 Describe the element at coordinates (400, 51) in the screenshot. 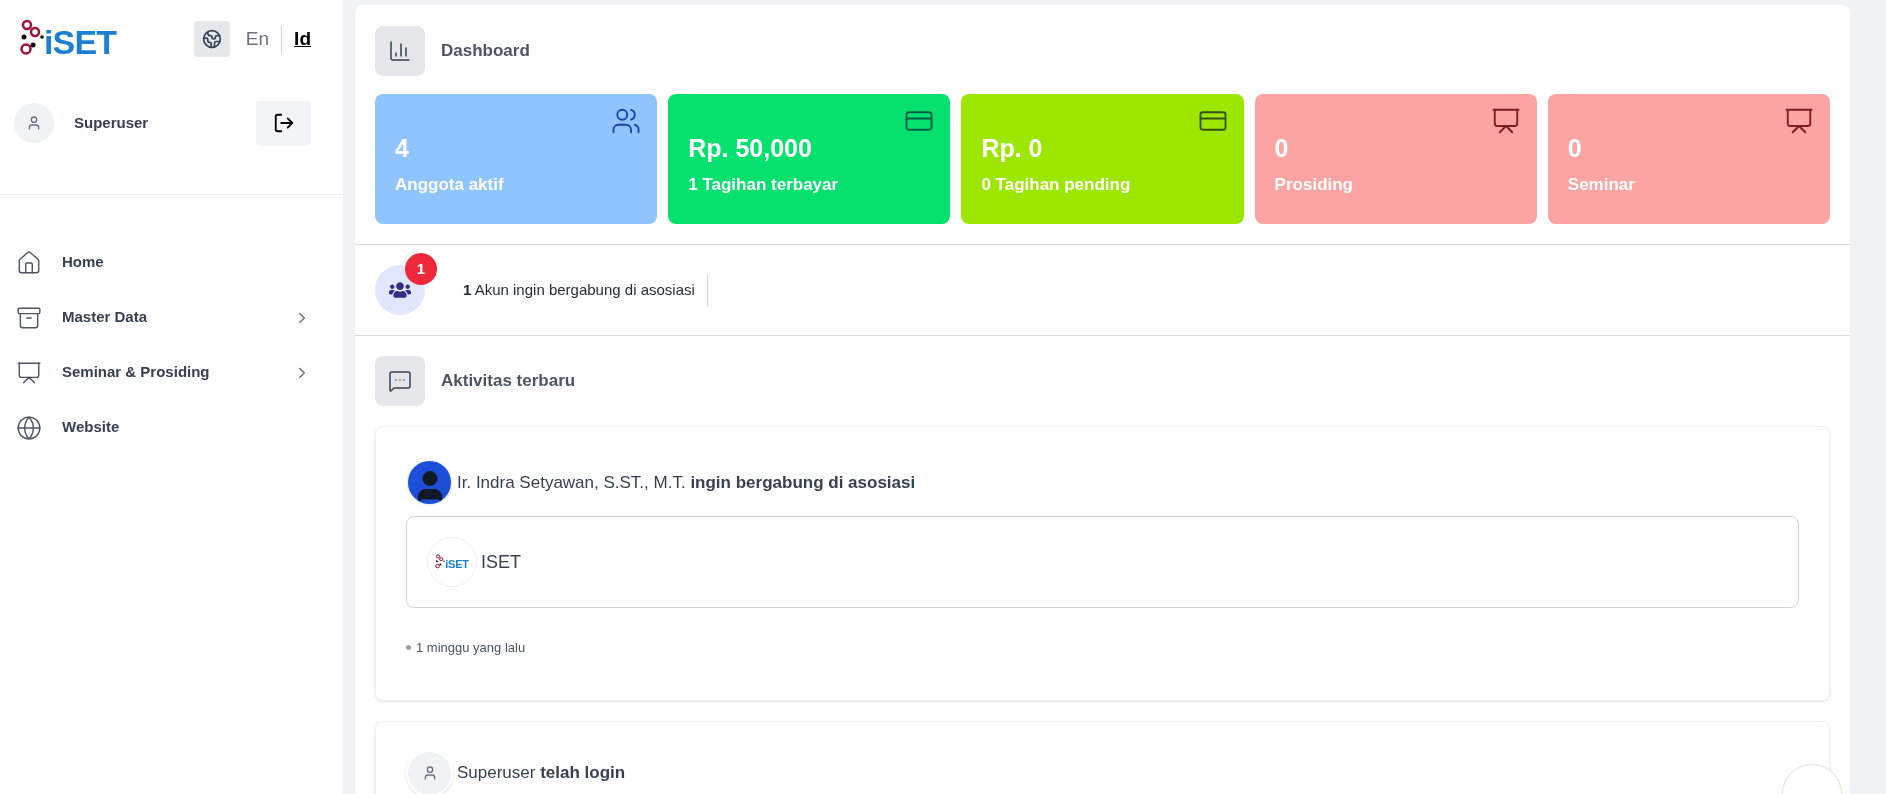

I see `chart-icon` at that location.